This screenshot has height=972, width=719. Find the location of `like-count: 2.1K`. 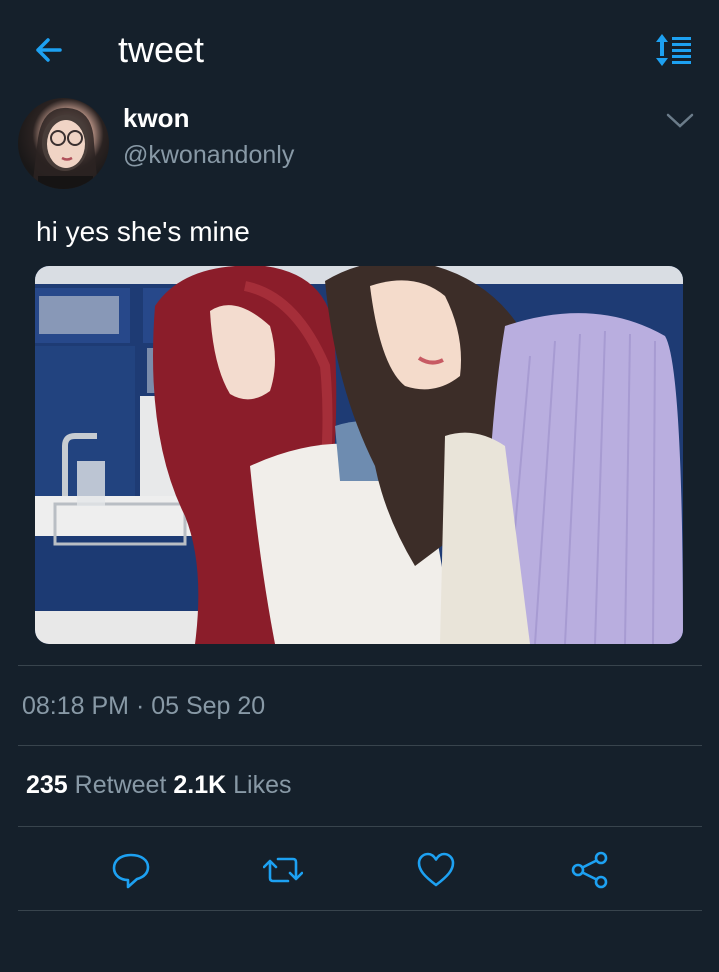

like-count: 2.1K is located at coordinates (199, 785).